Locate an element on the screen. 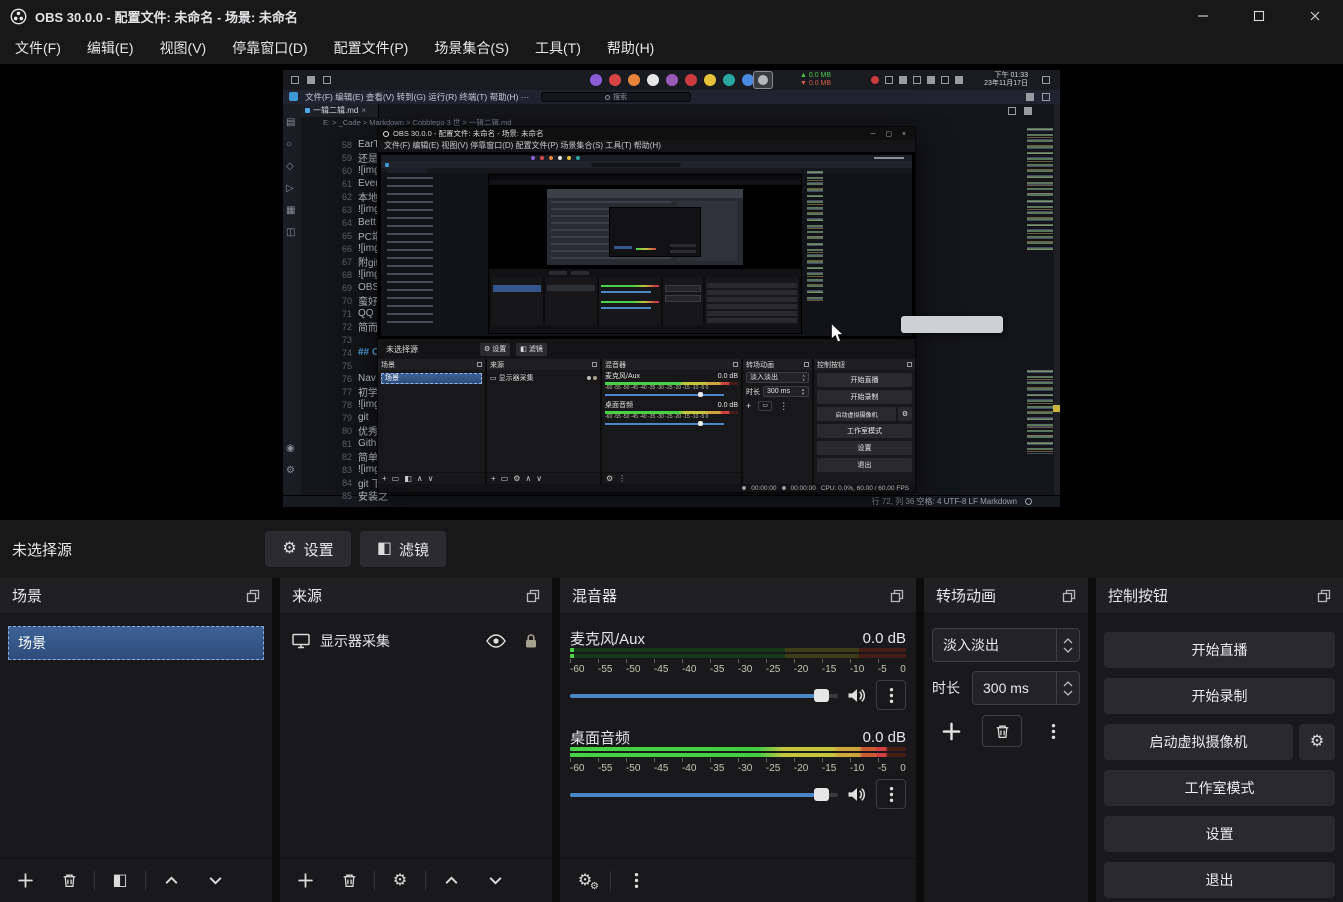 The image size is (1343, 902). line-number: 75 is located at coordinates (346, 365).